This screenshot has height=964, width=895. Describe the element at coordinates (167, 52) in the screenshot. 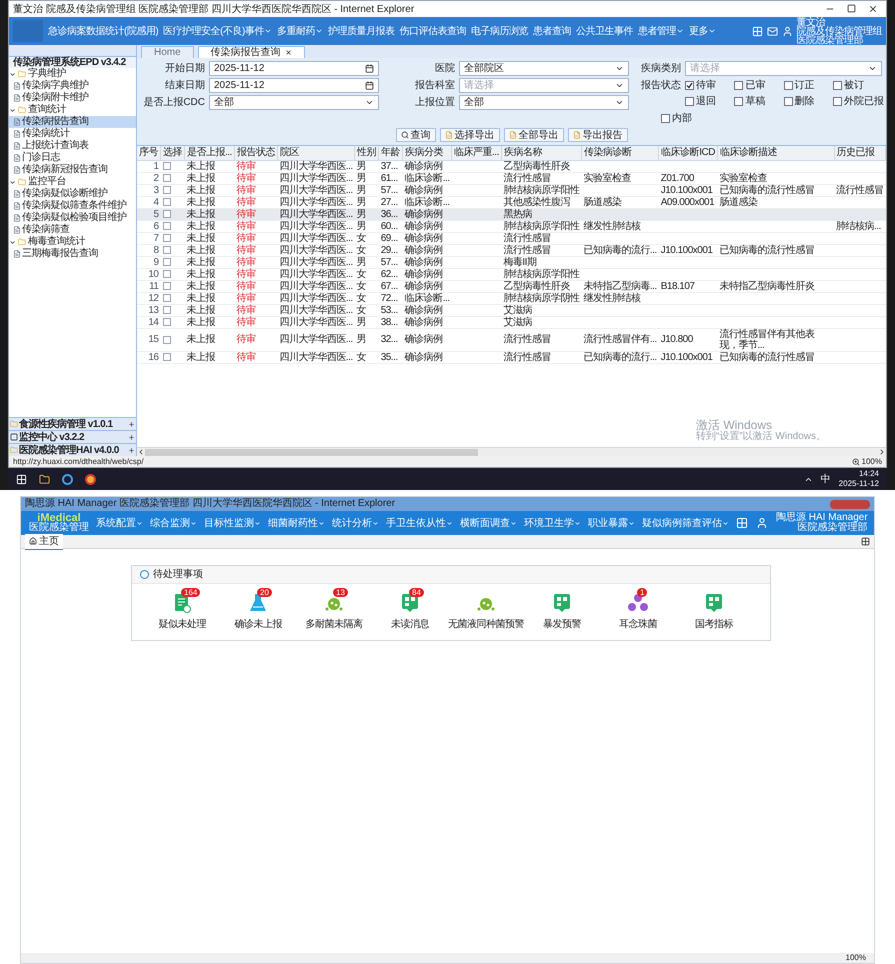

I see `tab: Home` at that location.